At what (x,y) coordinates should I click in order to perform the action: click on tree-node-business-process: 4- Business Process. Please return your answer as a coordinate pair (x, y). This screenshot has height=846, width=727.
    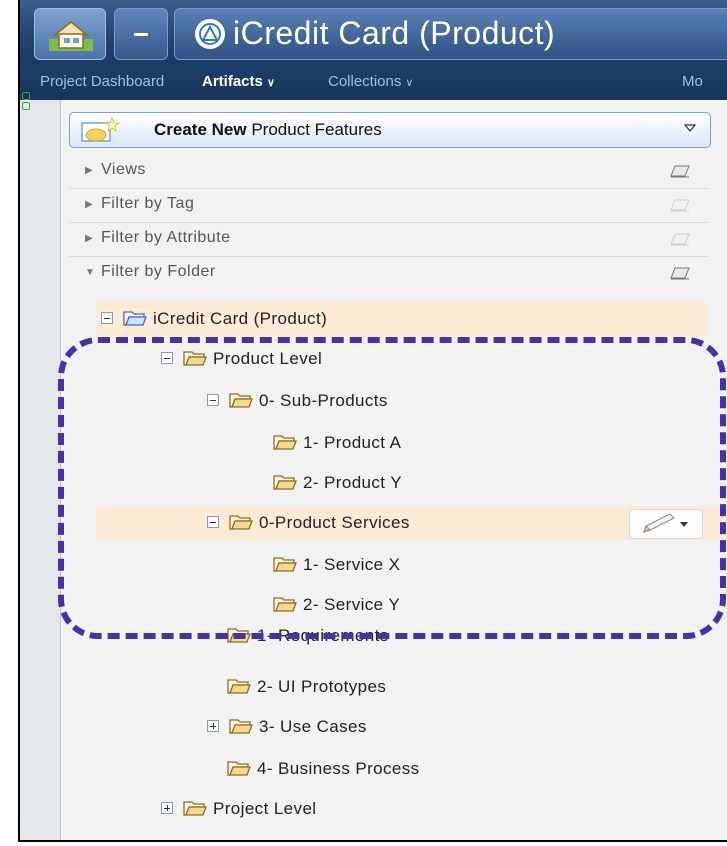
    Looking at the image, I should click on (394, 769).